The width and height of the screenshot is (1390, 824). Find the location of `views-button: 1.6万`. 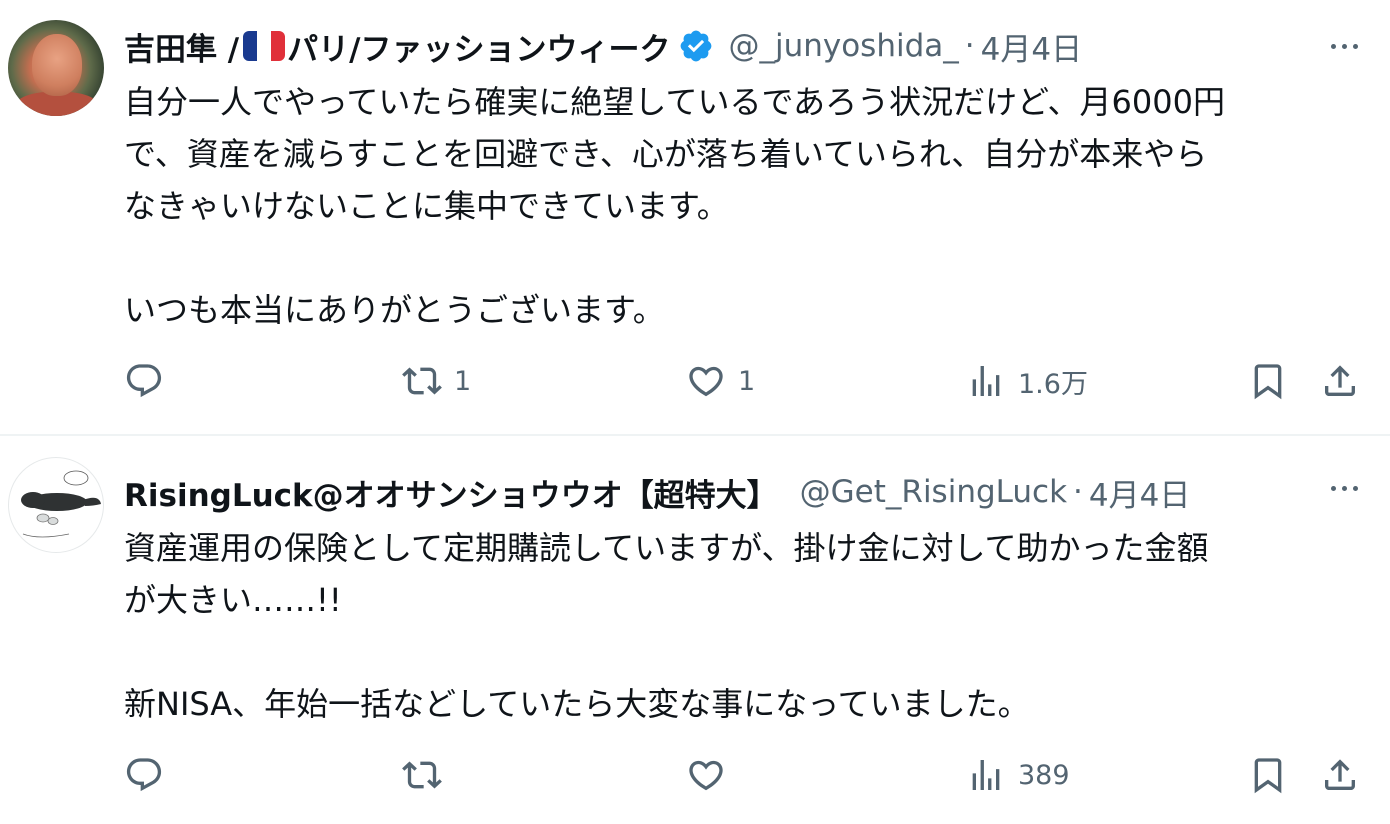

views-button: 1.6万 is located at coordinates (1027, 381).